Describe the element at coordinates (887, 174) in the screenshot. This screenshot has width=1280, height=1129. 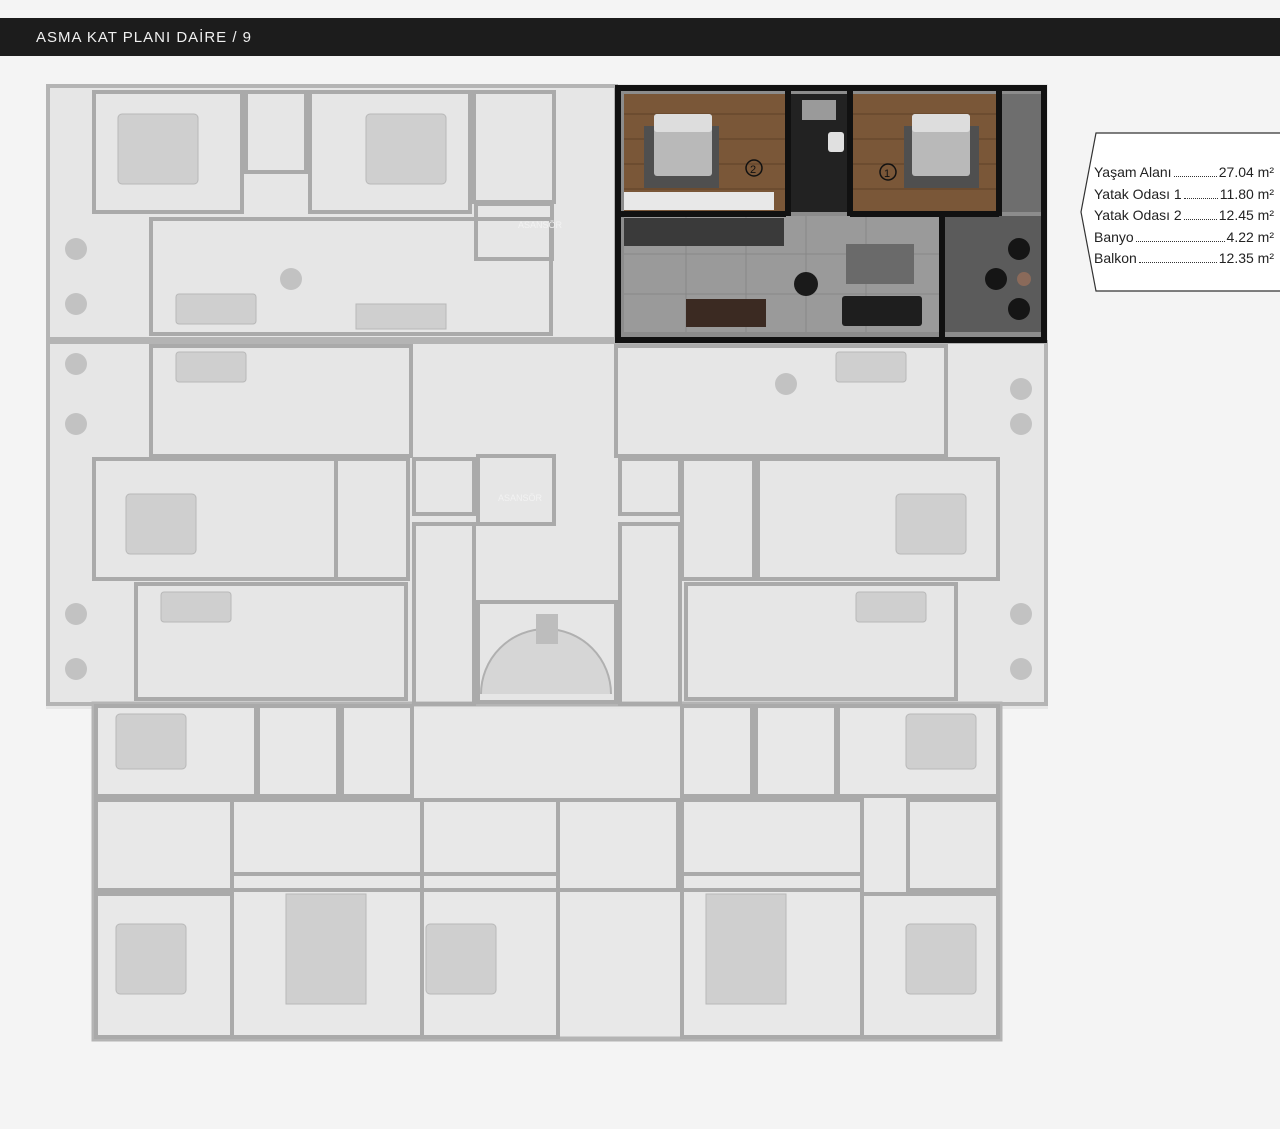
I see `room-number-1: 1` at that location.